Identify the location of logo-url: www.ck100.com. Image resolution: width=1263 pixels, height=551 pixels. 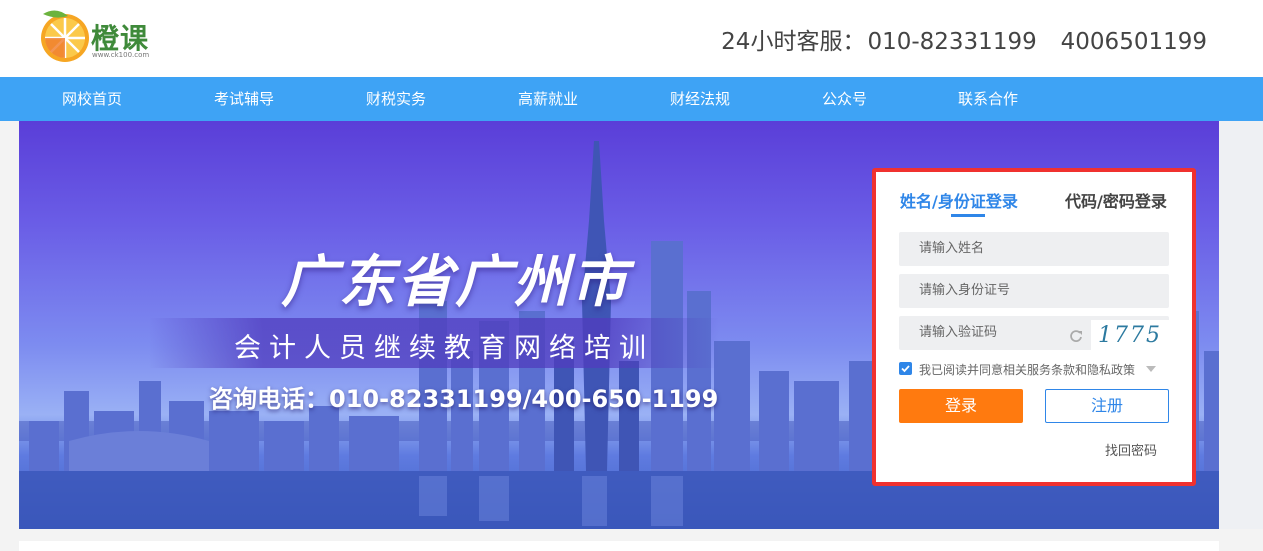
(121, 55).